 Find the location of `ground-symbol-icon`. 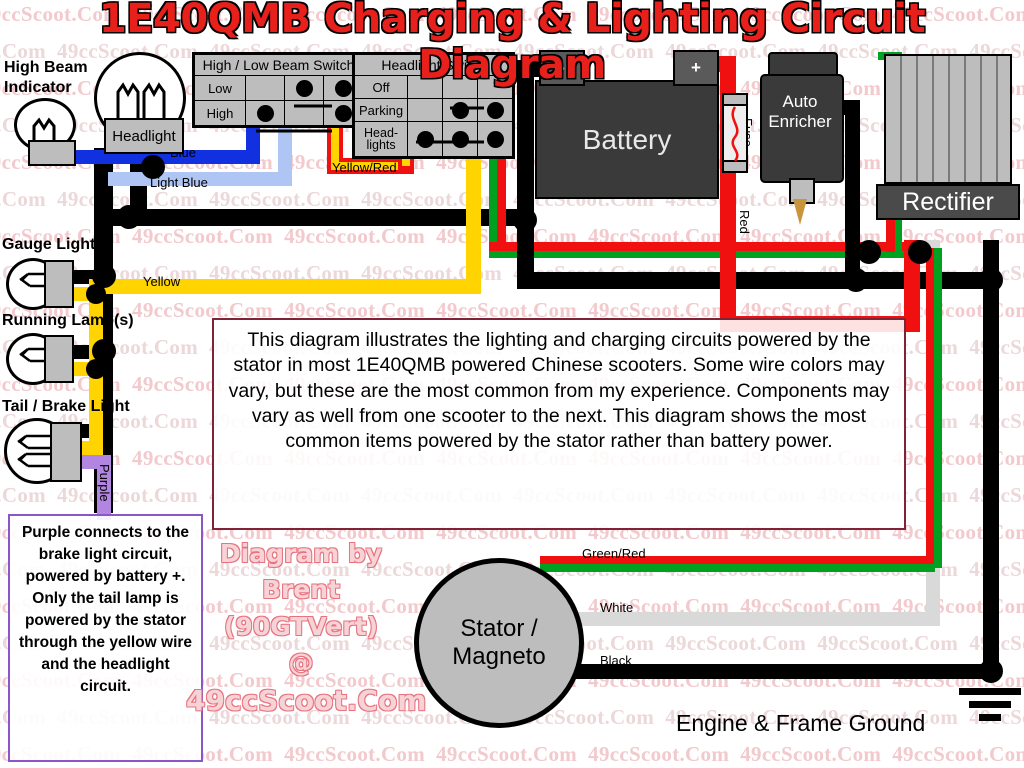

ground-symbol-icon is located at coordinates (989, 708).